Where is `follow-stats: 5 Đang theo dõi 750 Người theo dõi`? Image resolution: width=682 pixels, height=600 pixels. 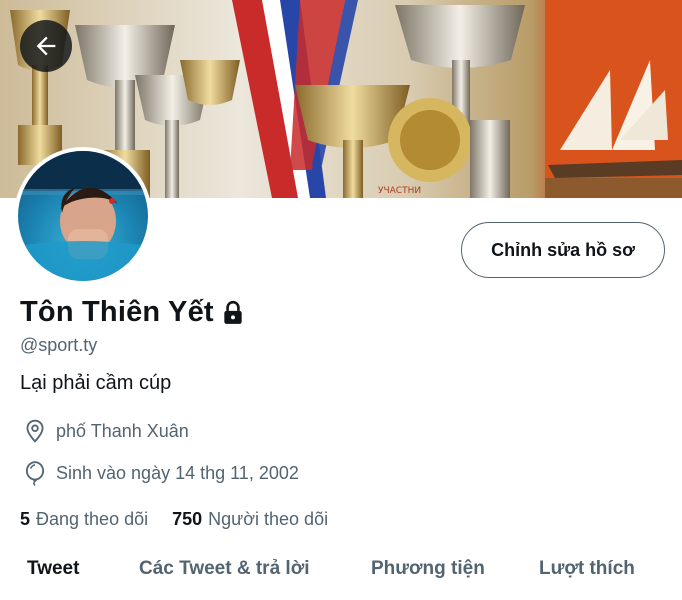 follow-stats: 5 Đang theo dõi 750 Người theo dõi is located at coordinates (174, 519).